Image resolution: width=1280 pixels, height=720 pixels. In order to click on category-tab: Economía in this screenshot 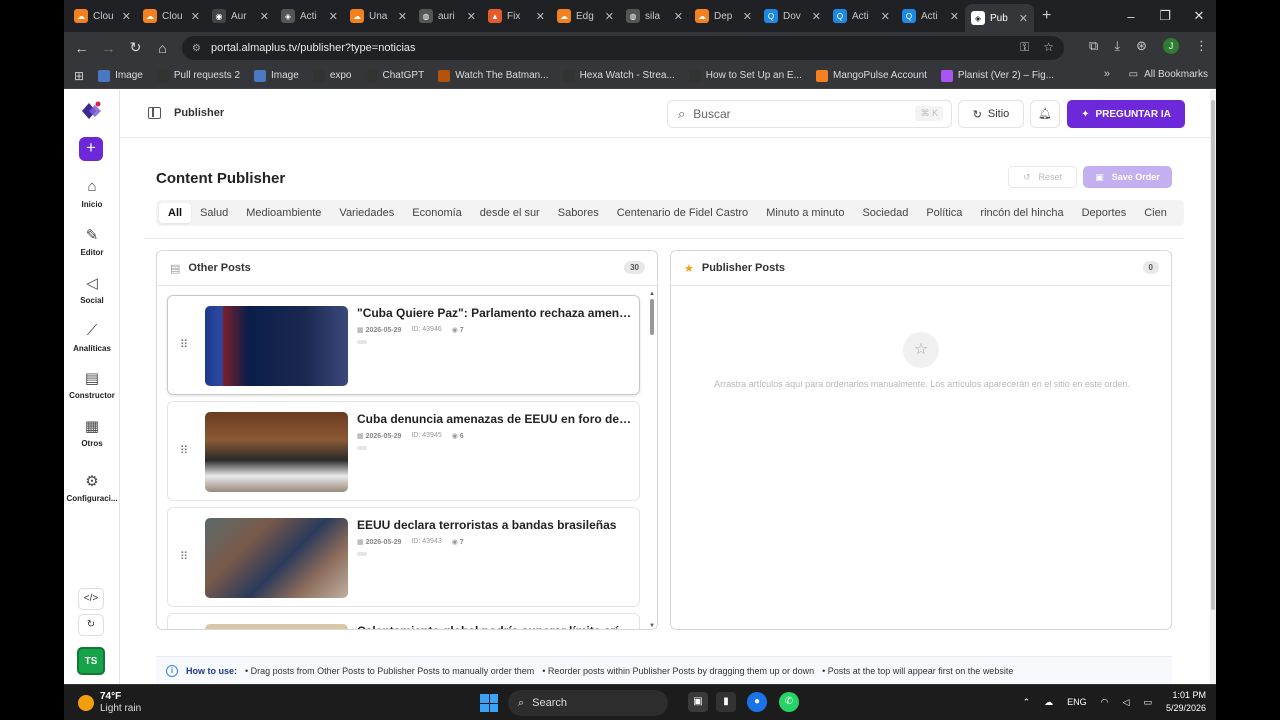, I will do `click(437, 213)`.